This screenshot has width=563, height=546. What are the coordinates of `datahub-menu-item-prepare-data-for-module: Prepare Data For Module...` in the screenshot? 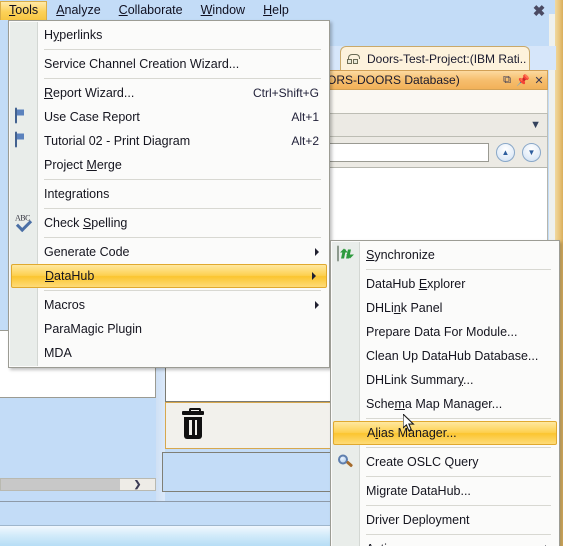 It's located at (445, 332).